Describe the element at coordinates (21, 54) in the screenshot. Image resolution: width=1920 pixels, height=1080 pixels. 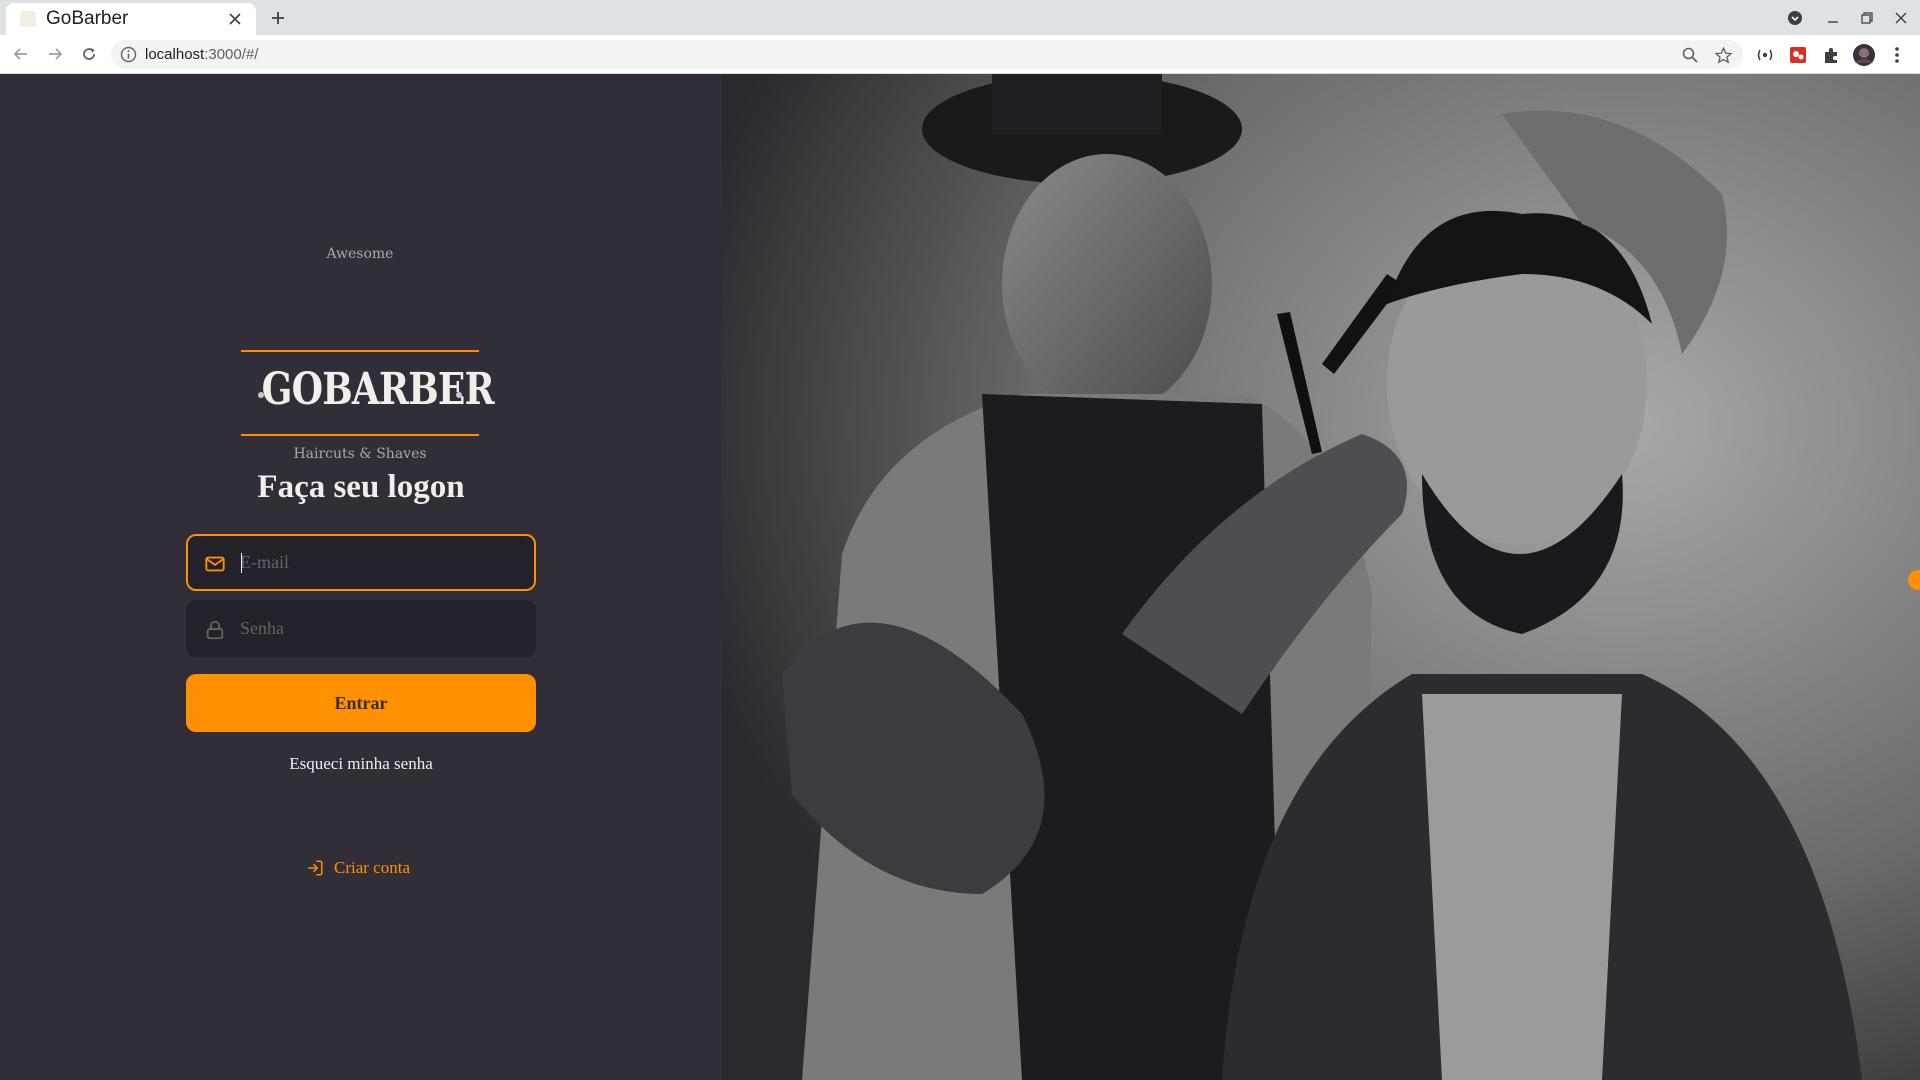
I see `back-icon` at that location.